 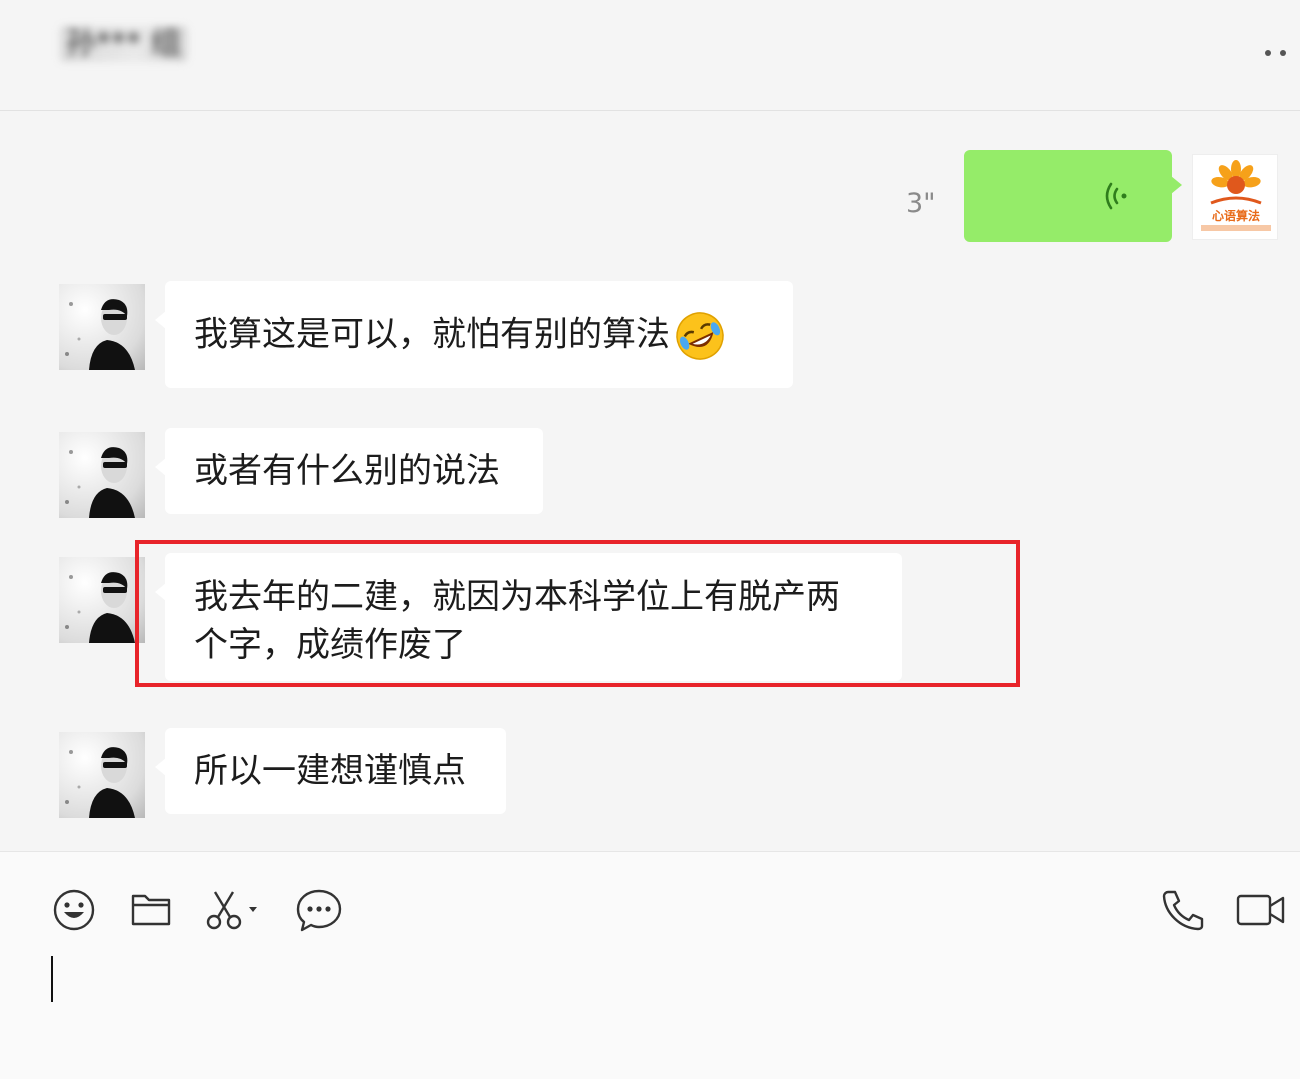 I want to click on message-text: 我算这是可以，就怕有别的算法, so click(x=432, y=334).